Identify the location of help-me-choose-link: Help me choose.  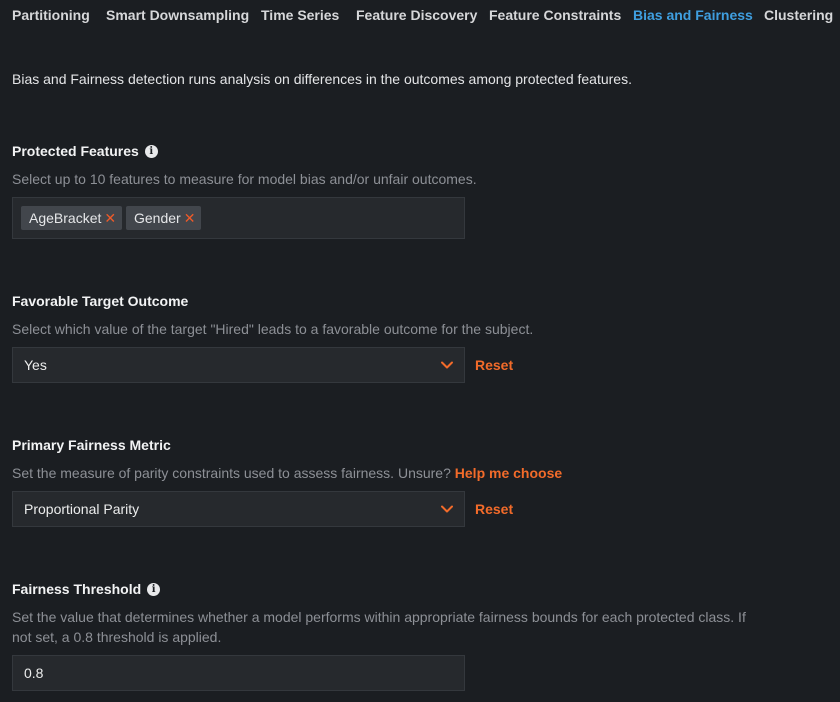
(508, 473).